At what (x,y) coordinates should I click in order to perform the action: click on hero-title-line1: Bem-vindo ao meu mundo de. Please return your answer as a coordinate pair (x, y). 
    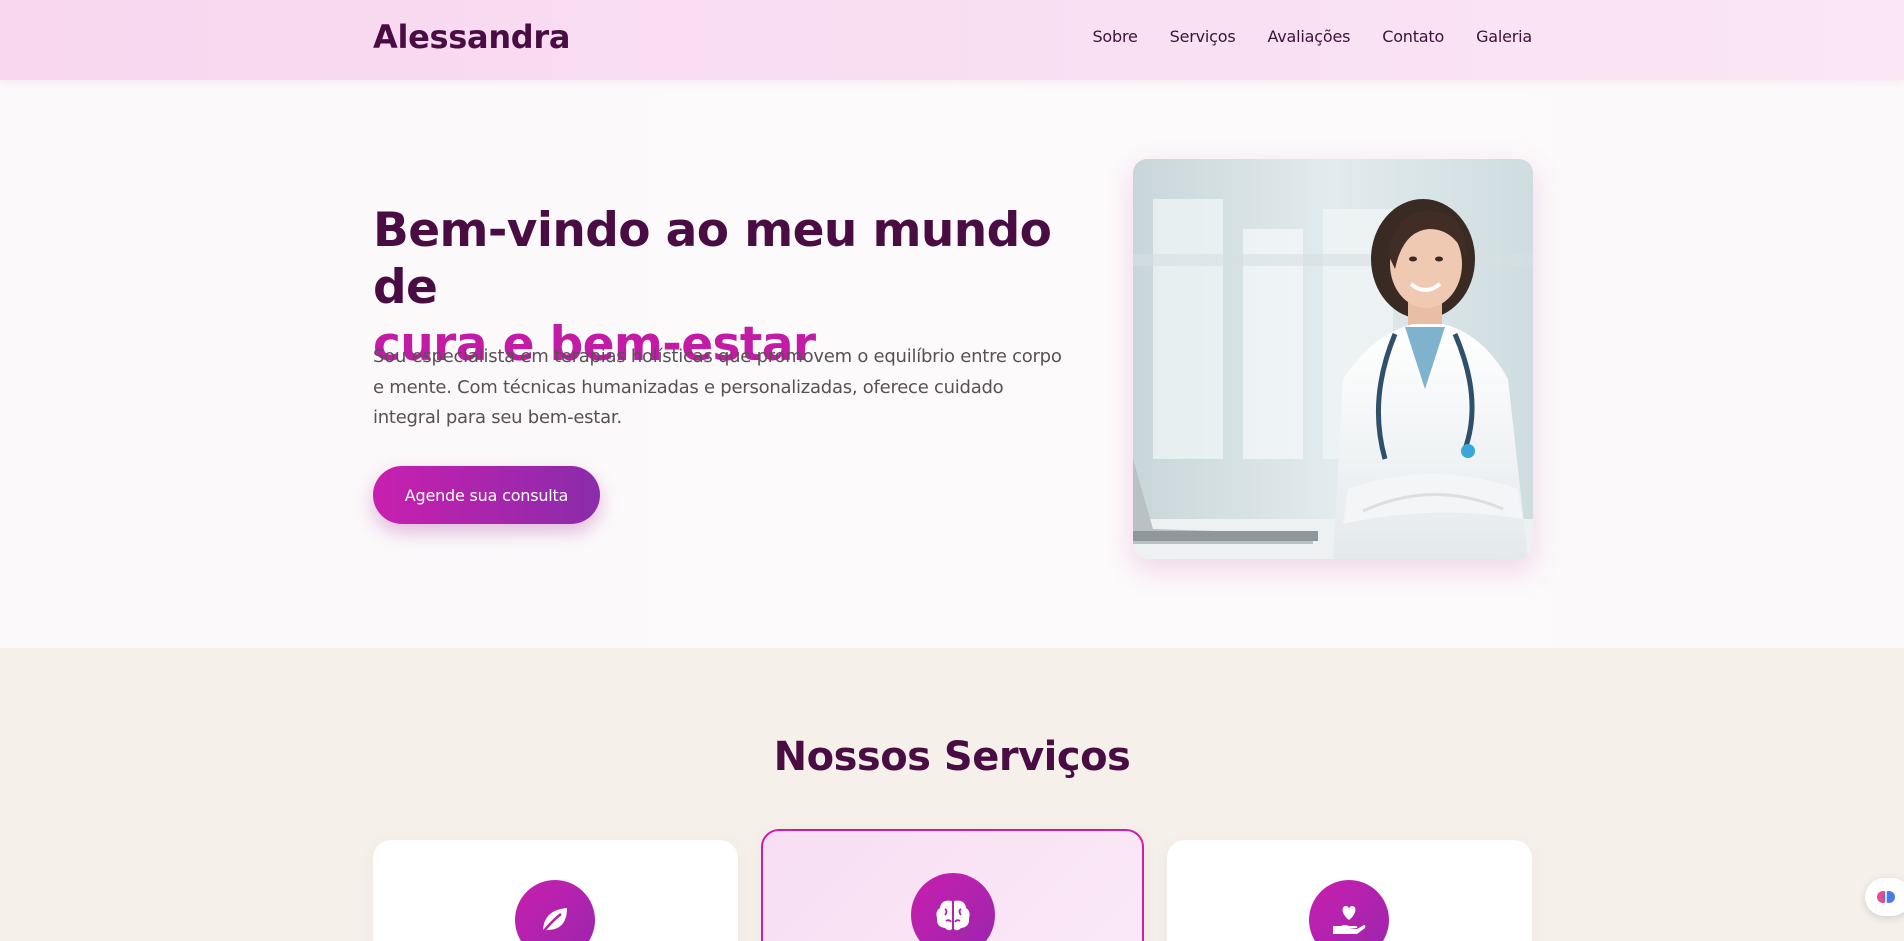
    Looking at the image, I should click on (712, 259).